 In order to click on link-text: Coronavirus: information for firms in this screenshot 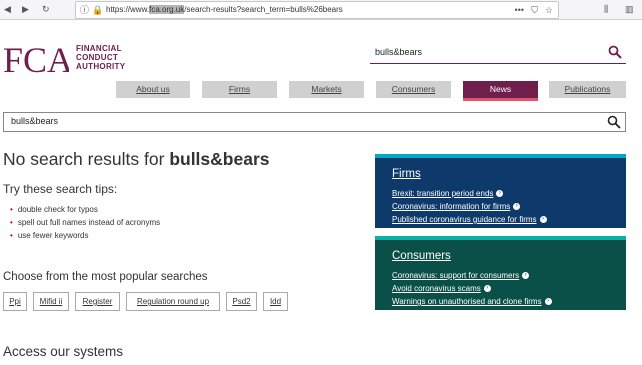, I will do `click(451, 206)`.